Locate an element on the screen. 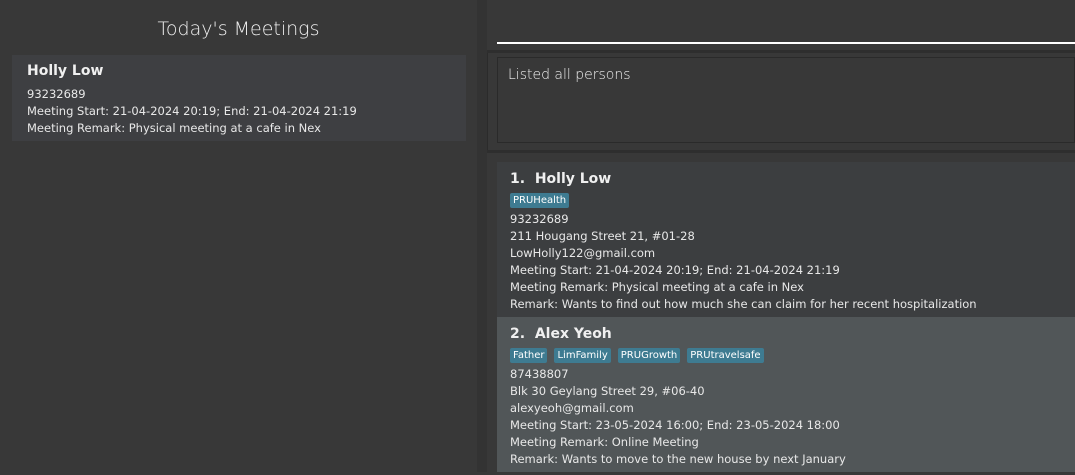 This screenshot has height=475, width=1075. person-phone: 87438807 is located at coordinates (539, 374).